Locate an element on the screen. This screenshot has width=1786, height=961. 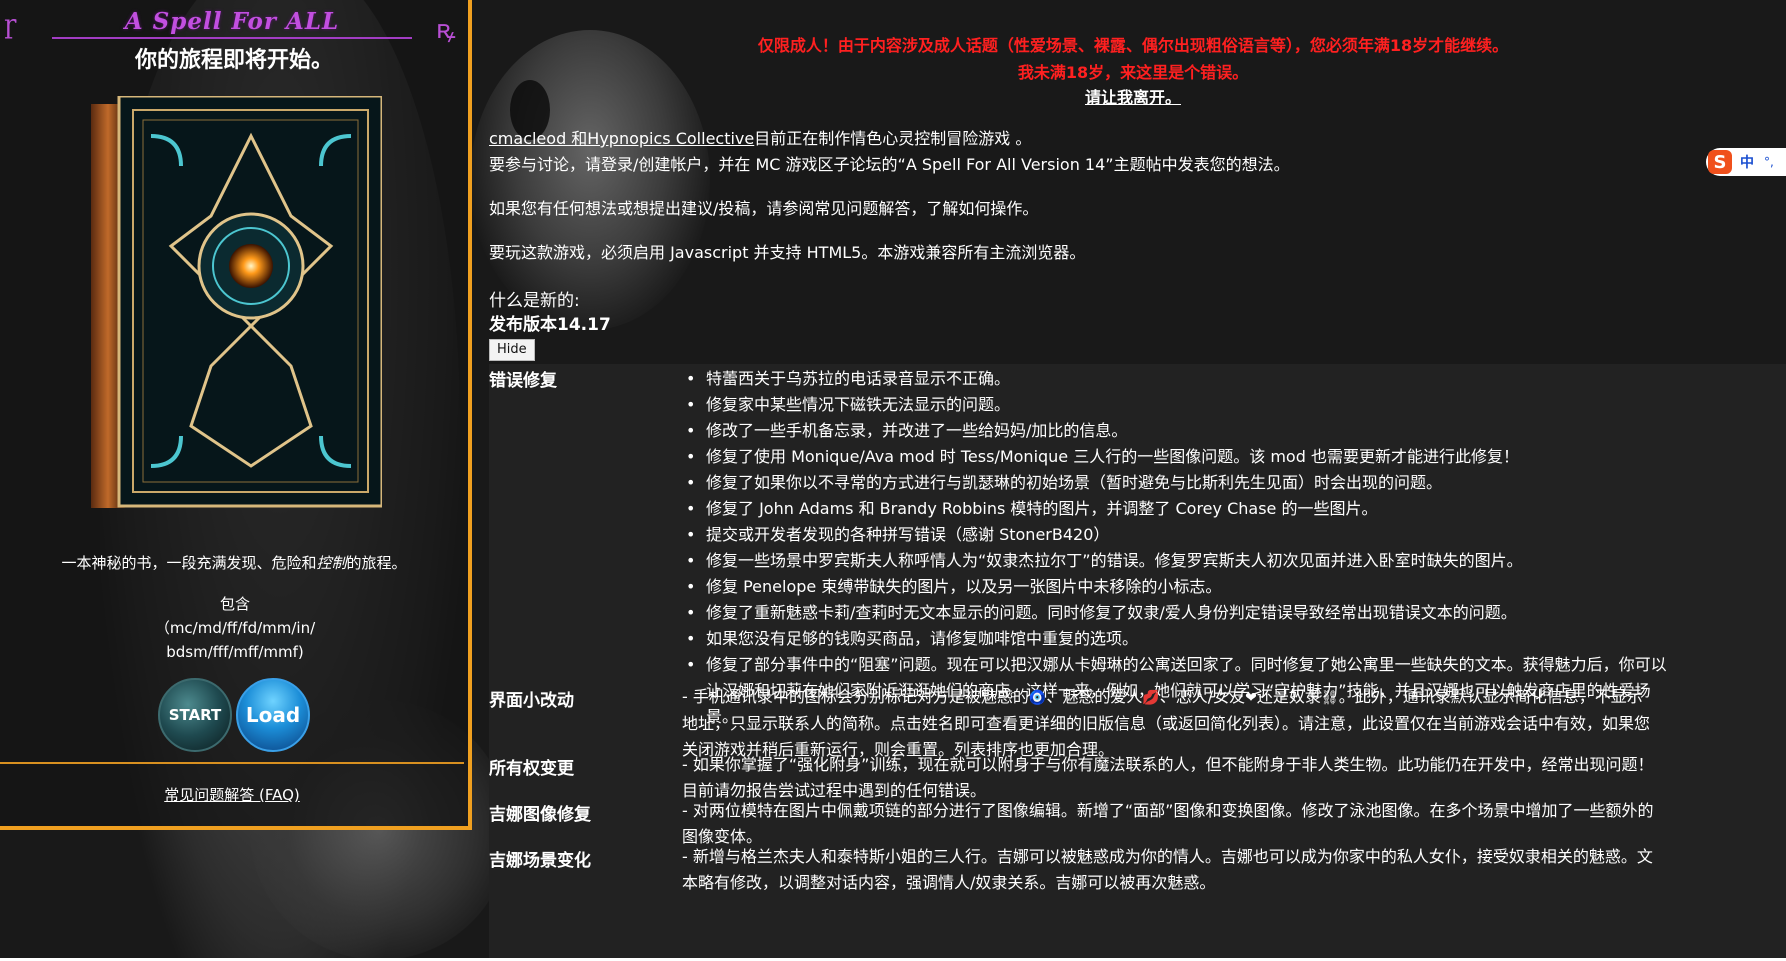
start-button: START is located at coordinates (195, 715).